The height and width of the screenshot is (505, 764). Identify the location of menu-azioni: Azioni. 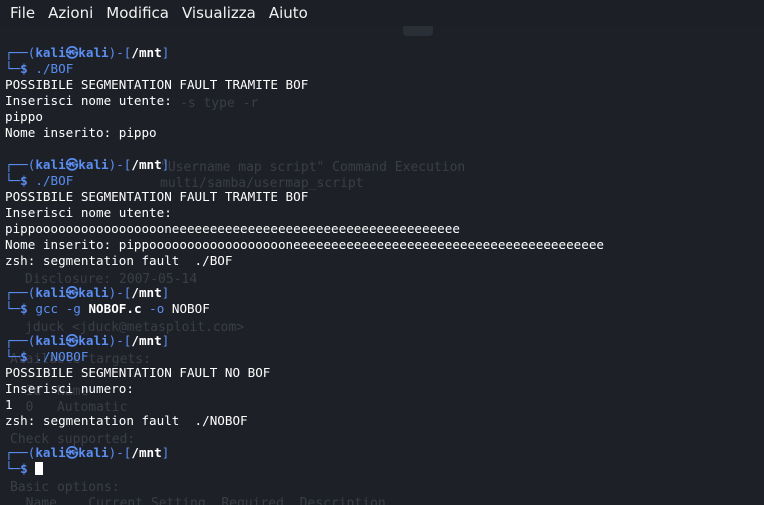
(70, 13).